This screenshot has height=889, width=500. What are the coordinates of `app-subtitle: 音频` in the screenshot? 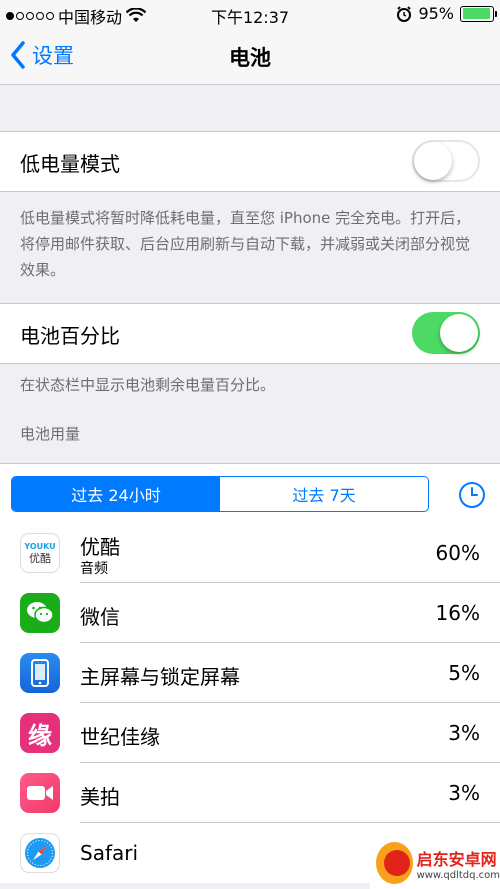 It's located at (94, 569).